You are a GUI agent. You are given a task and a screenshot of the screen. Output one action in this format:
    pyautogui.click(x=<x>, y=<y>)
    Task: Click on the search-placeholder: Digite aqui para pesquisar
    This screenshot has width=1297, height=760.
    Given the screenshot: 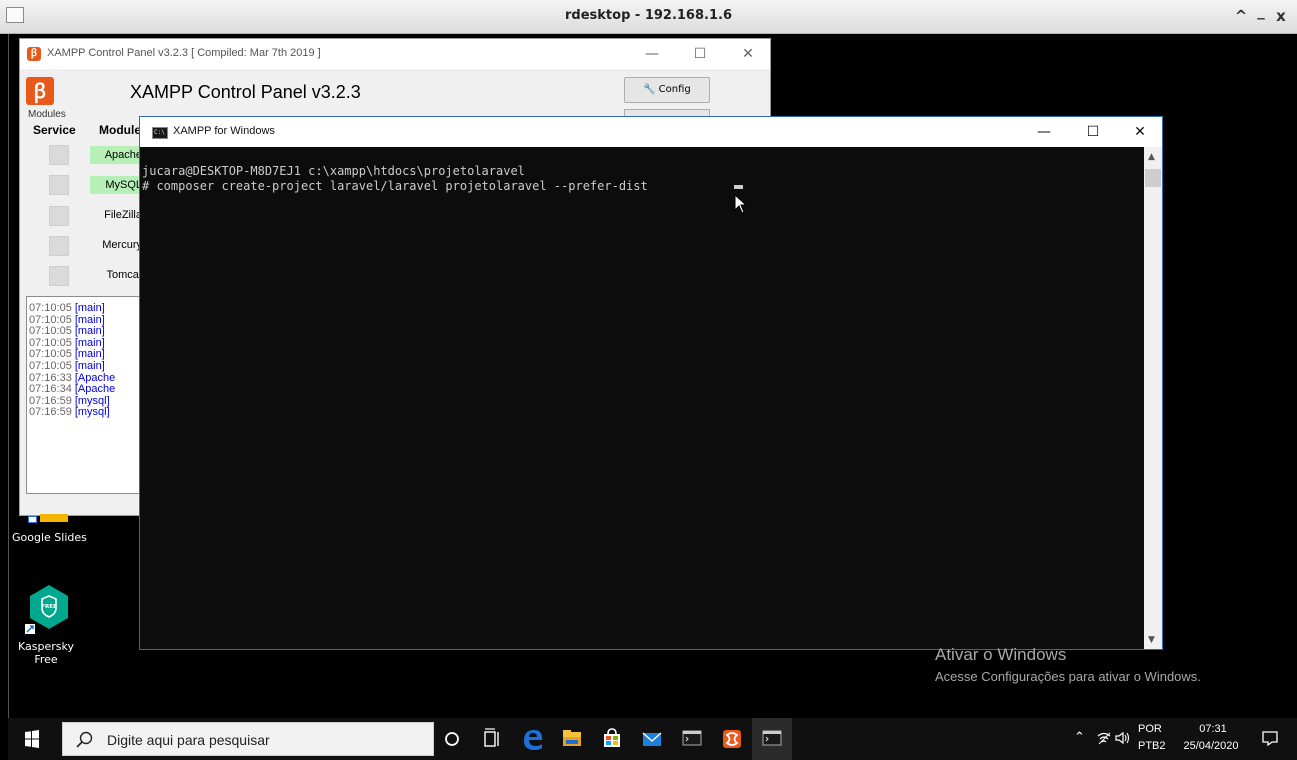 What is the action you would take?
    pyautogui.click(x=188, y=740)
    